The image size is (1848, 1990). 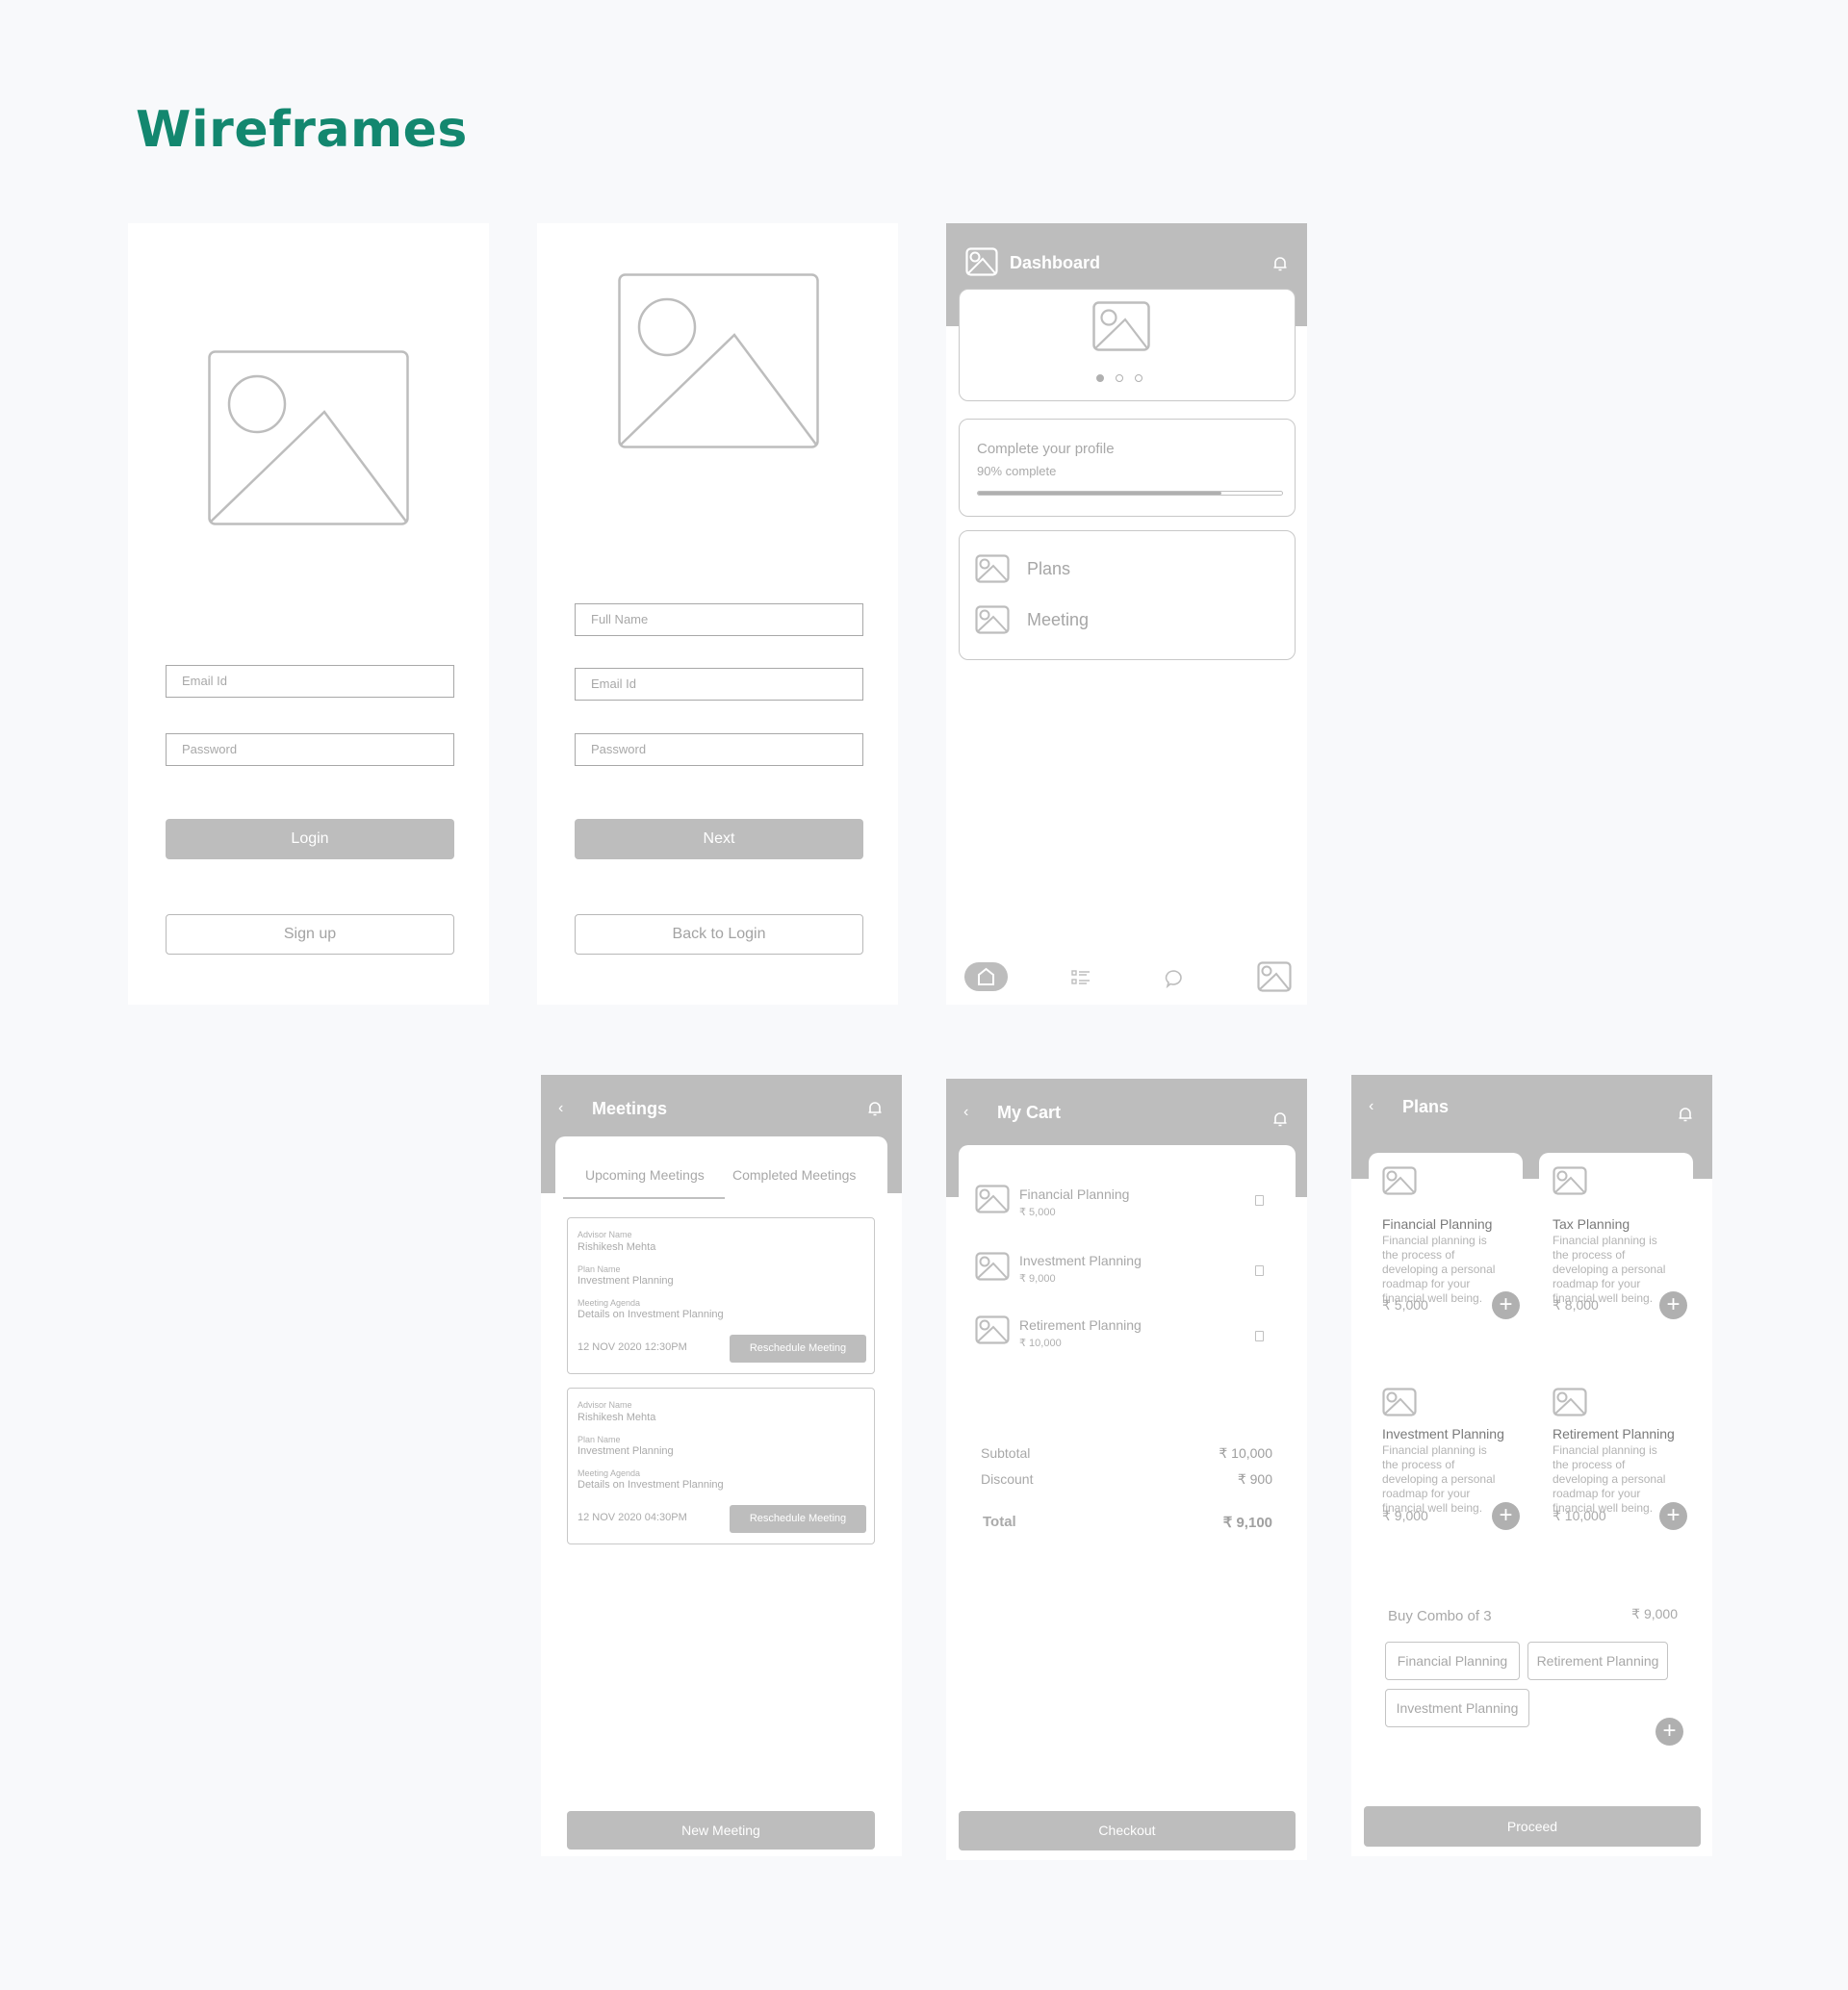 I want to click on back-to-login-button: Back to Login, so click(x=719, y=934).